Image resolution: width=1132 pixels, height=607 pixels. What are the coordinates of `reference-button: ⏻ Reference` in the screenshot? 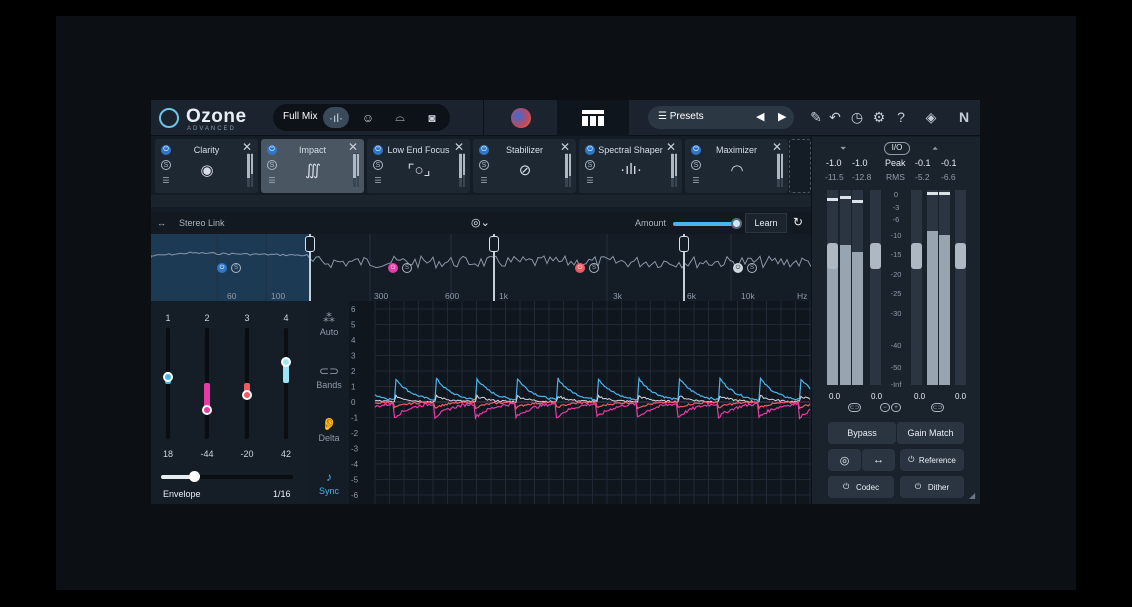 It's located at (932, 460).